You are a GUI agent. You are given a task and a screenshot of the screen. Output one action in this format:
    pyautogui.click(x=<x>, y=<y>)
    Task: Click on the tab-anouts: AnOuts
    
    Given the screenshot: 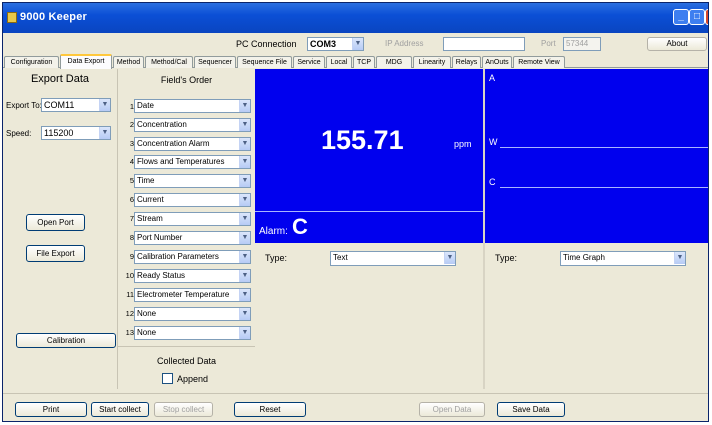 What is the action you would take?
    pyautogui.click(x=497, y=62)
    